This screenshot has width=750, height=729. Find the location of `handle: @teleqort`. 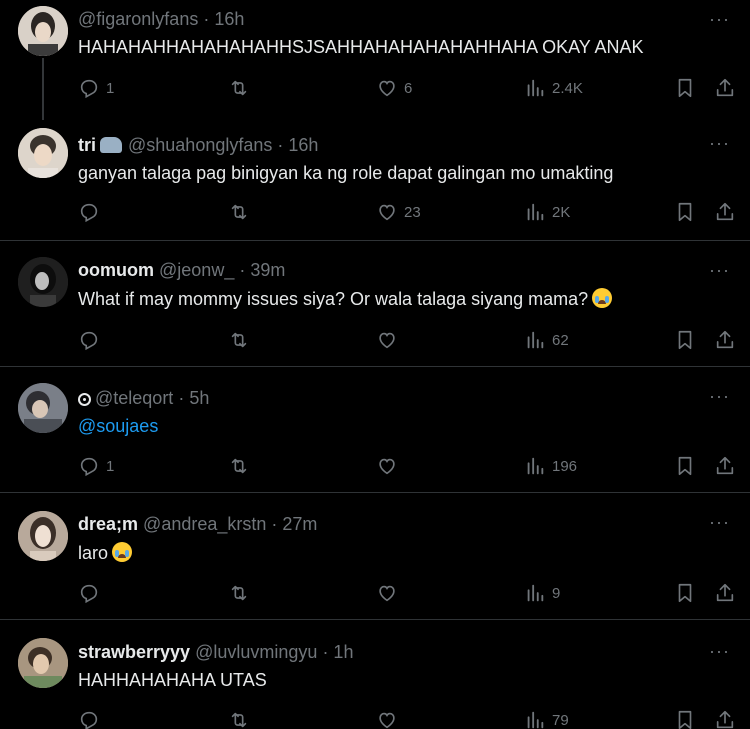

handle: @teleqort is located at coordinates (134, 398).